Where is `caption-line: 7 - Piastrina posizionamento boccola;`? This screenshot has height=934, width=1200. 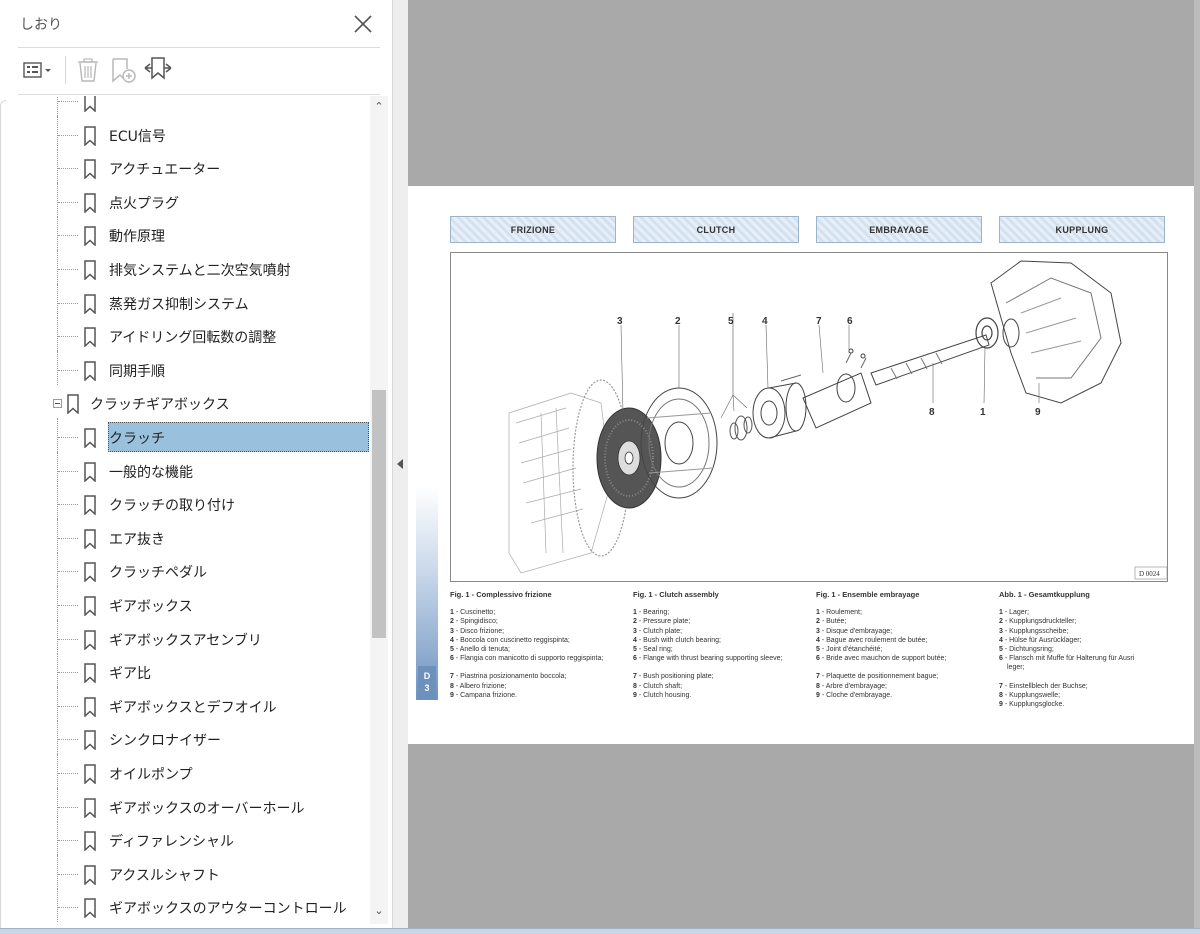
caption-line: 7 - Piastrina posizionamento boccola; is located at coordinates (539, 676).